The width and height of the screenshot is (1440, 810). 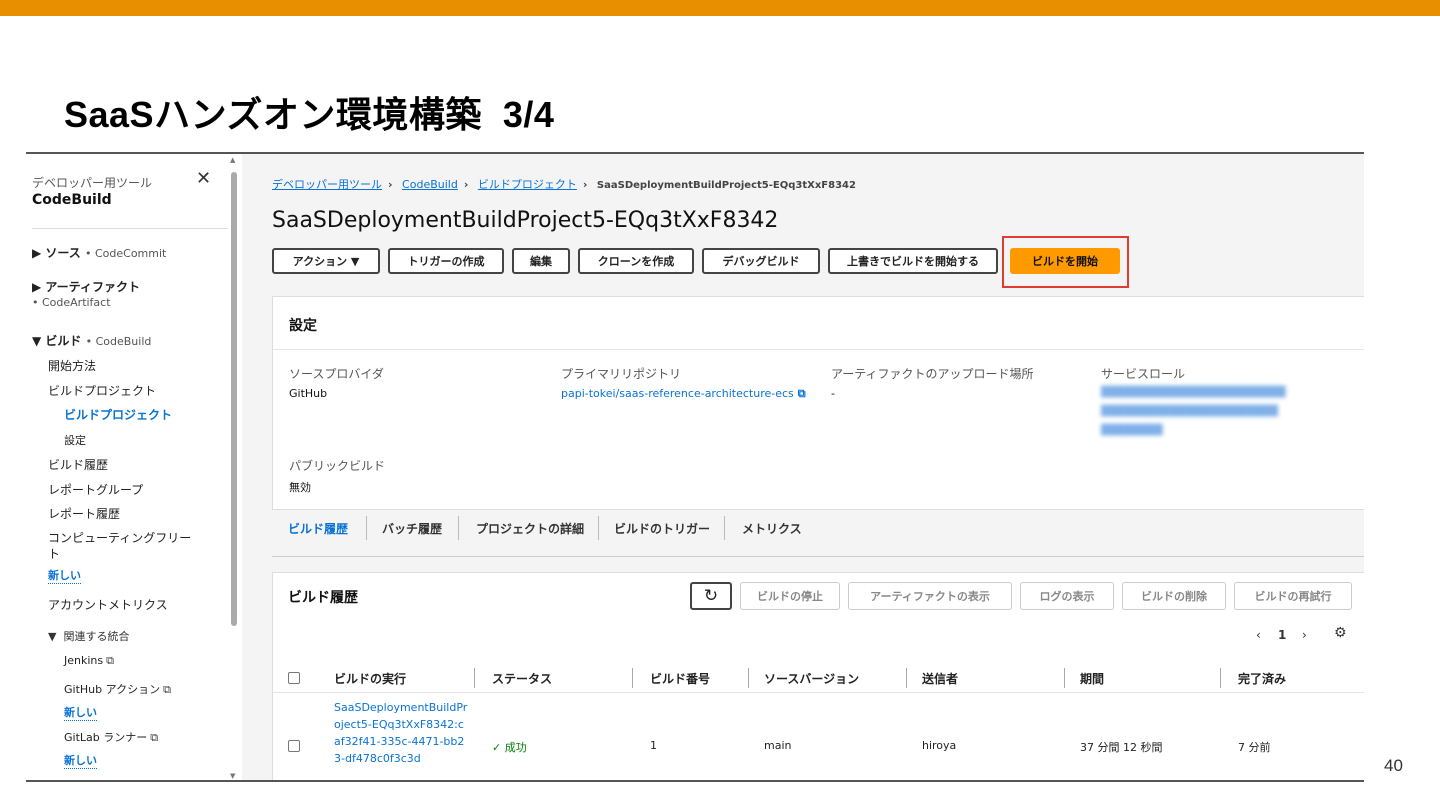 What do you see at coordinates (1254, 747) in the screenshot?
I see `completed: 7 分前` at bounding box center [1254, 747].